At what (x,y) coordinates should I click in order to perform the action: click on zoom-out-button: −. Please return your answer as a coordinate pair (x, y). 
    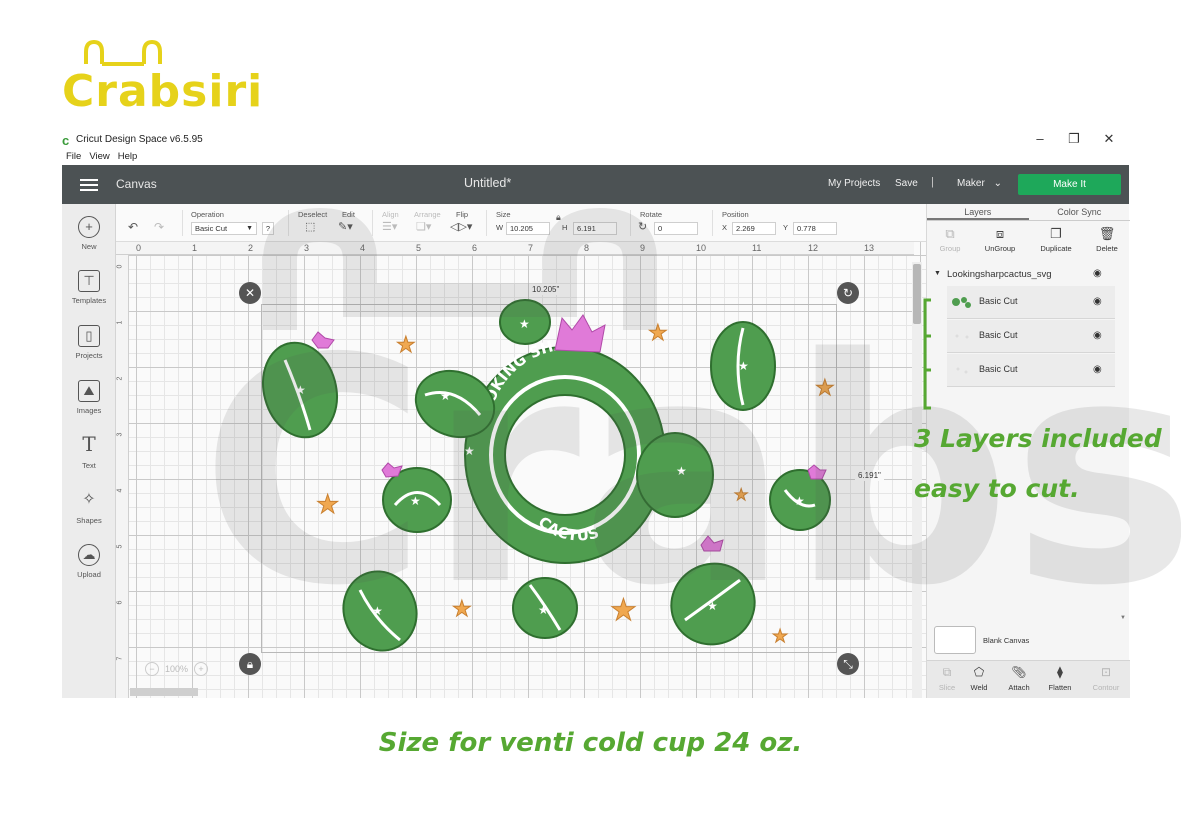
    Looking at the image, I should click on (152, 669).